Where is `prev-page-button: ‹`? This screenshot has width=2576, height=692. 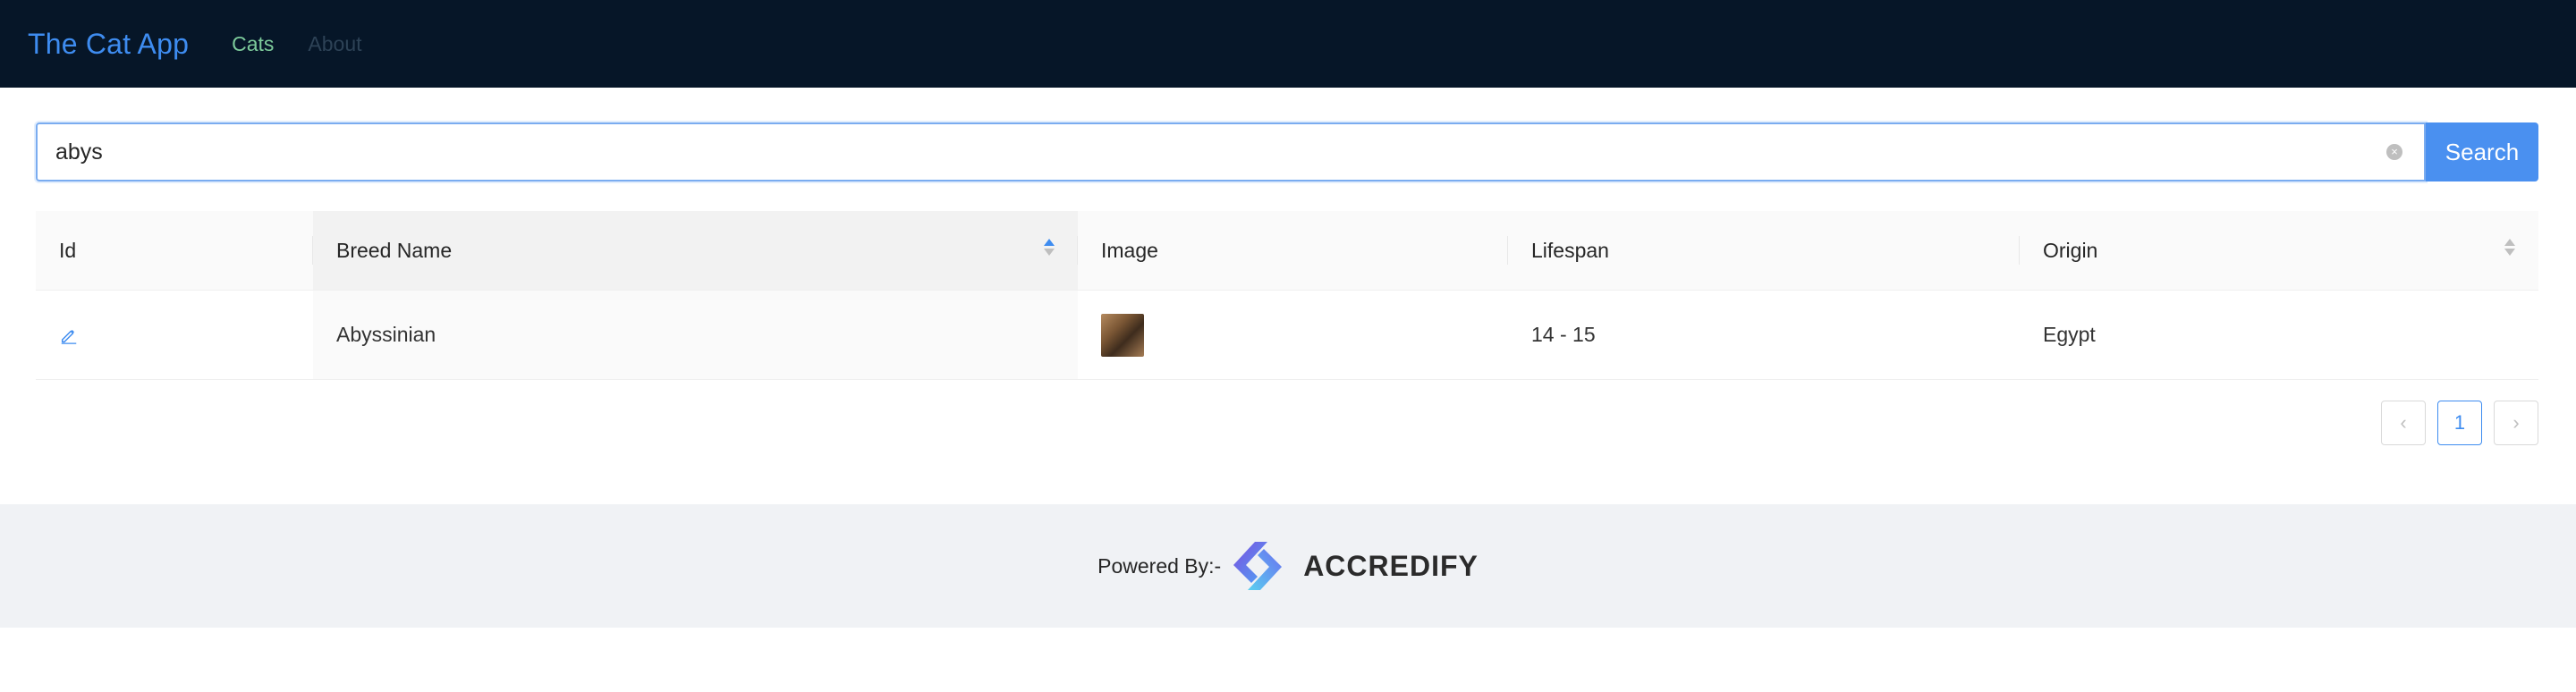
prev-page-button: ‹ is located at coordinates (2403, 423).